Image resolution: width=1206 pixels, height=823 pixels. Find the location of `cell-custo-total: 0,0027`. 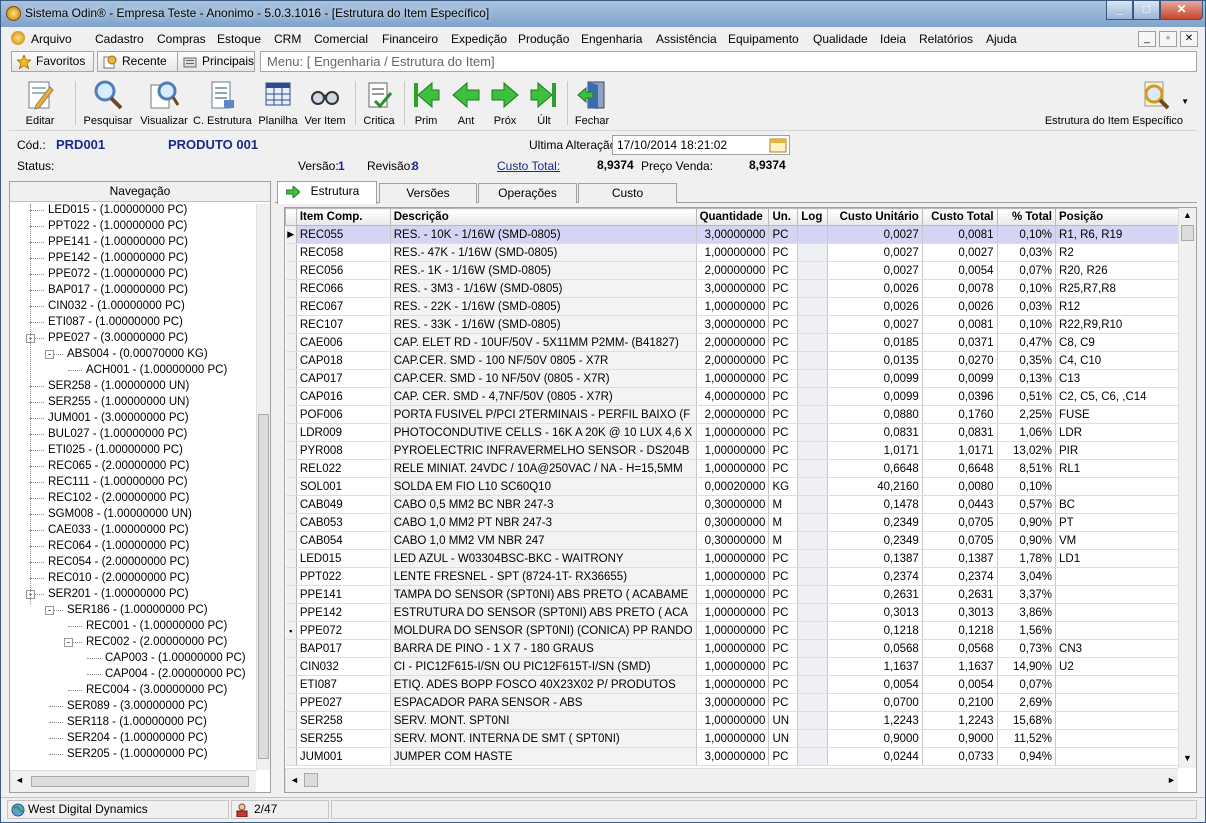

cell-custo-total: 0,0027 is located at coordinates (960, 252).